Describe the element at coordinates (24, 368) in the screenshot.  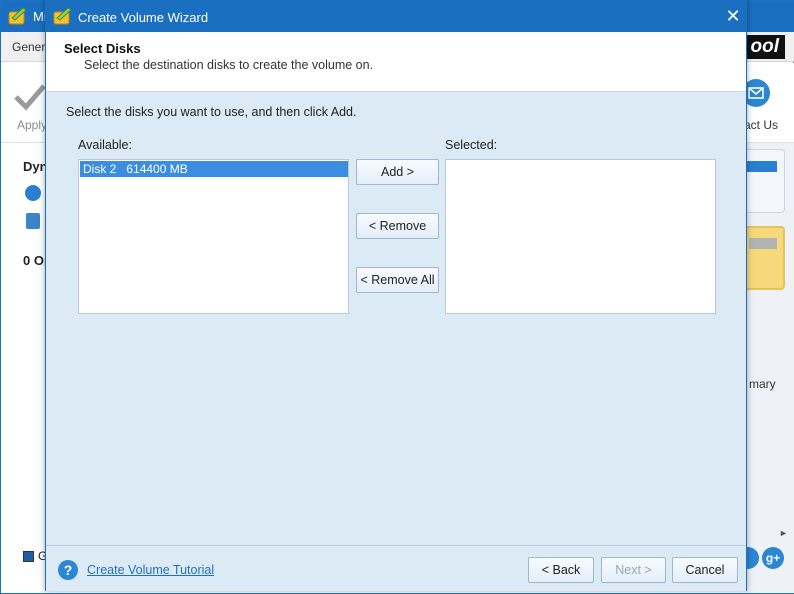
I see `background-left-panel` at that location.